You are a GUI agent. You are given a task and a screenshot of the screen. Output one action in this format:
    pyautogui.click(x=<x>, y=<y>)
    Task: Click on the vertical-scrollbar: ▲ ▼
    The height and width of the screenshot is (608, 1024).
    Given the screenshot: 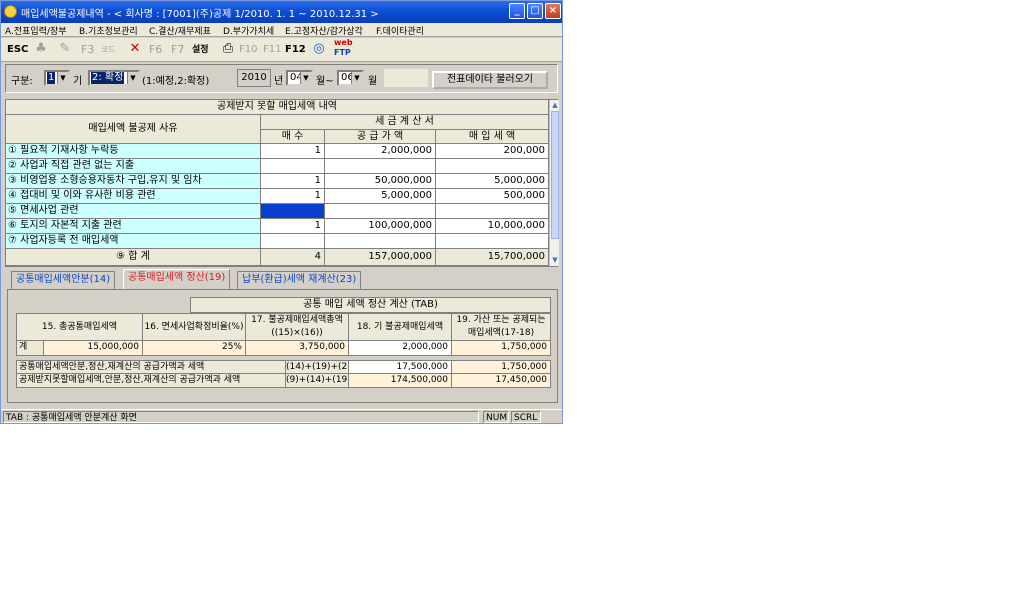 What is the action you would take?
    pyautogui.click(x=554, y=183)
    